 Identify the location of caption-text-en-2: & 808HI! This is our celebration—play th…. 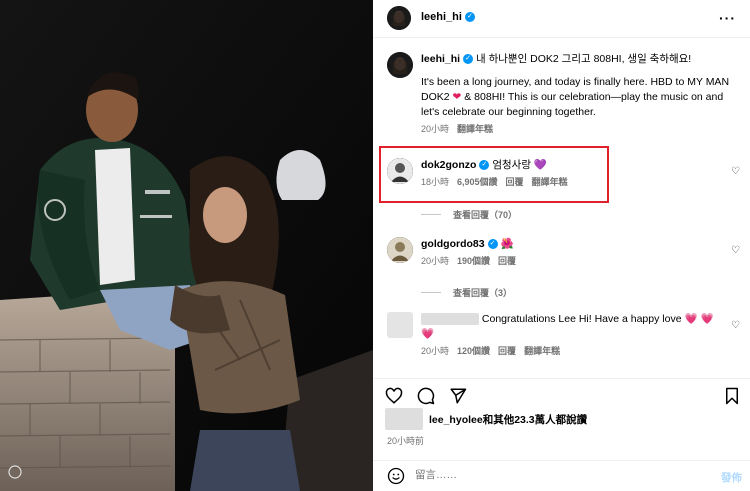
(572, 104).